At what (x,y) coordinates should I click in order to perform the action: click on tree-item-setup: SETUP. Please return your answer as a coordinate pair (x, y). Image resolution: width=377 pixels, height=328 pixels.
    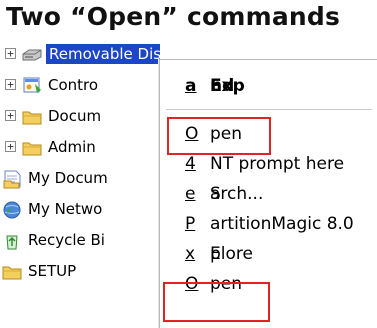
    Looking at the image, I should click on (80, 272).